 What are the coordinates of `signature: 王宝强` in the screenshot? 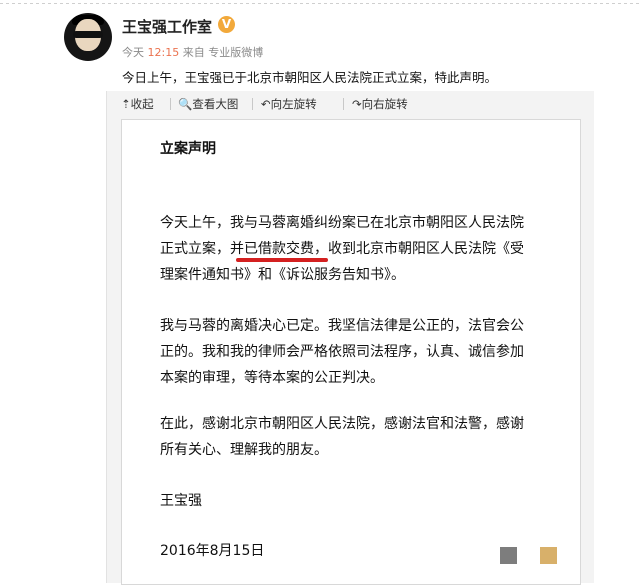 It's located at (181, 501).